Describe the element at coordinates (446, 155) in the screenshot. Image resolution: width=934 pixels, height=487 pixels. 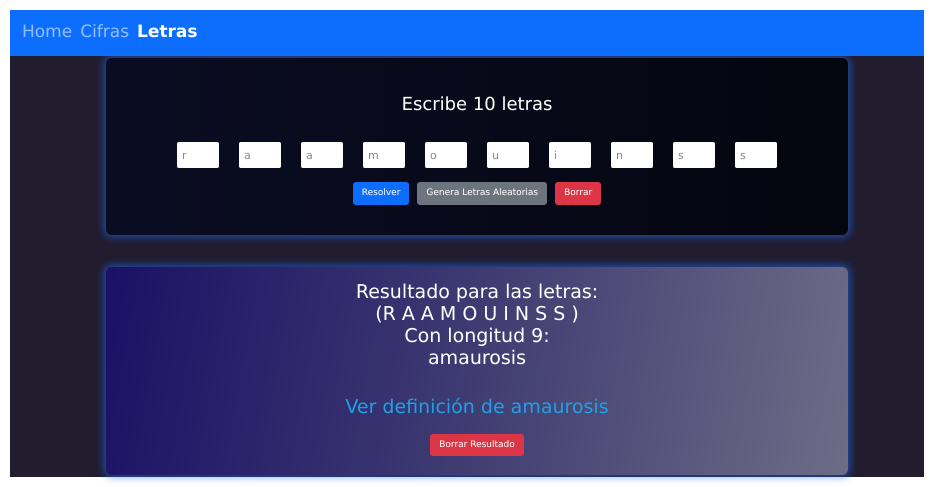
I see `letter-field: o` at that location.